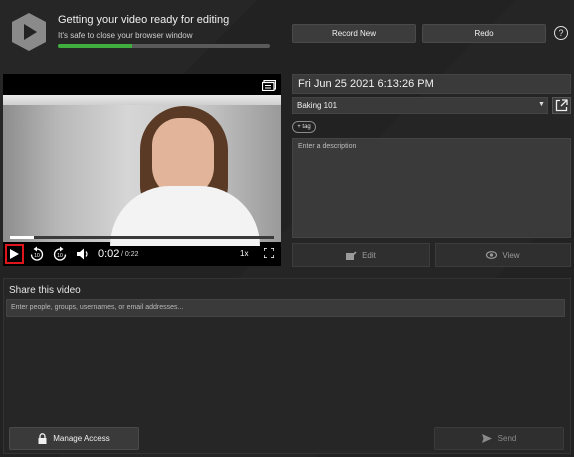  I want to click on progress-fill, so click(95, 46).